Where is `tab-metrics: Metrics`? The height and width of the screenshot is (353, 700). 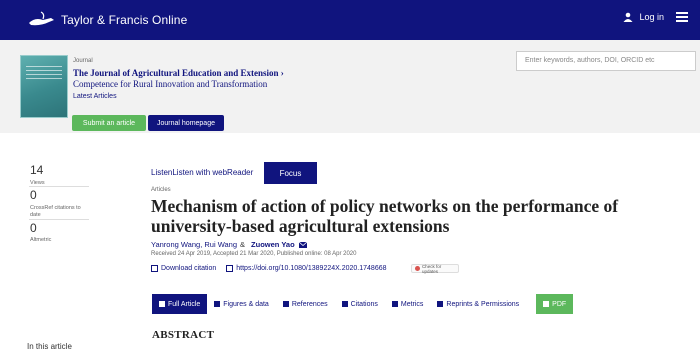
tab-metrics: Metrics is located at coordinates (408, 304).